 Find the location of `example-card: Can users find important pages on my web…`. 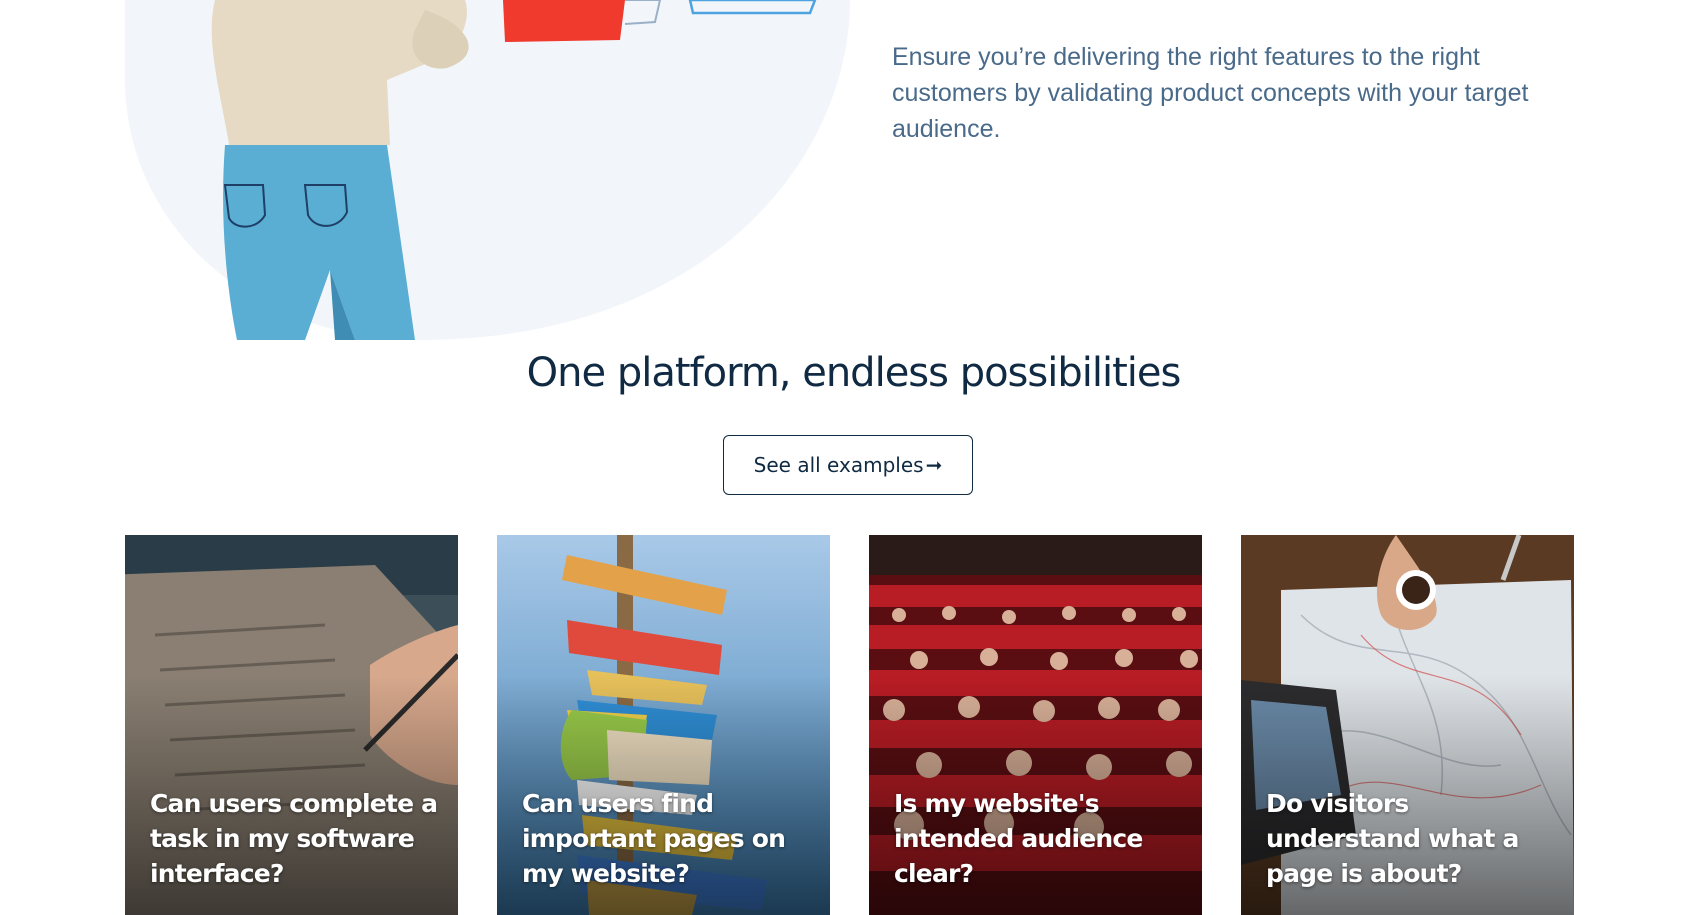

example-card: Can users find important pages on my web… is located at coordinates (663, 725).